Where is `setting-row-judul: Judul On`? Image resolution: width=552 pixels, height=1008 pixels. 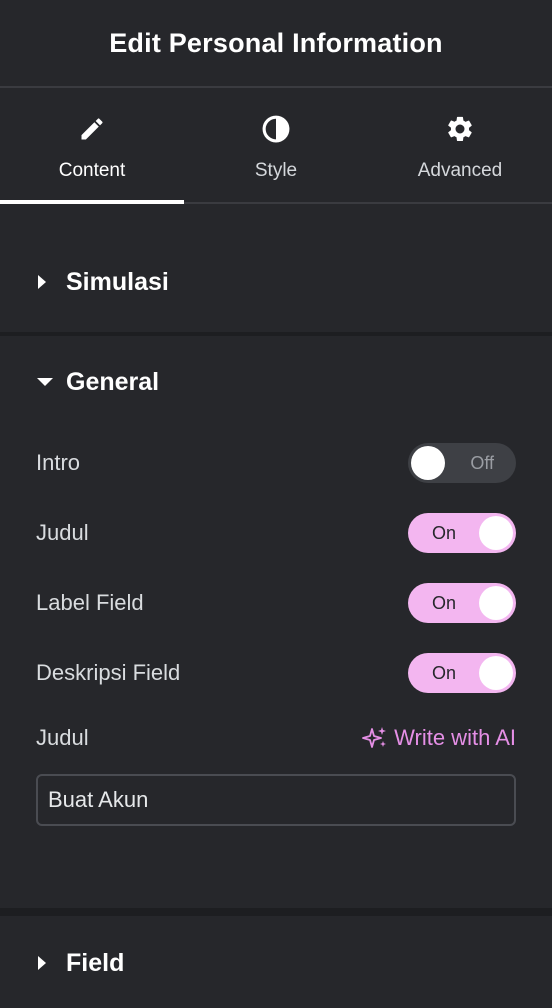 setting-row-judul: Judul On is located at coordinates (276, 533).